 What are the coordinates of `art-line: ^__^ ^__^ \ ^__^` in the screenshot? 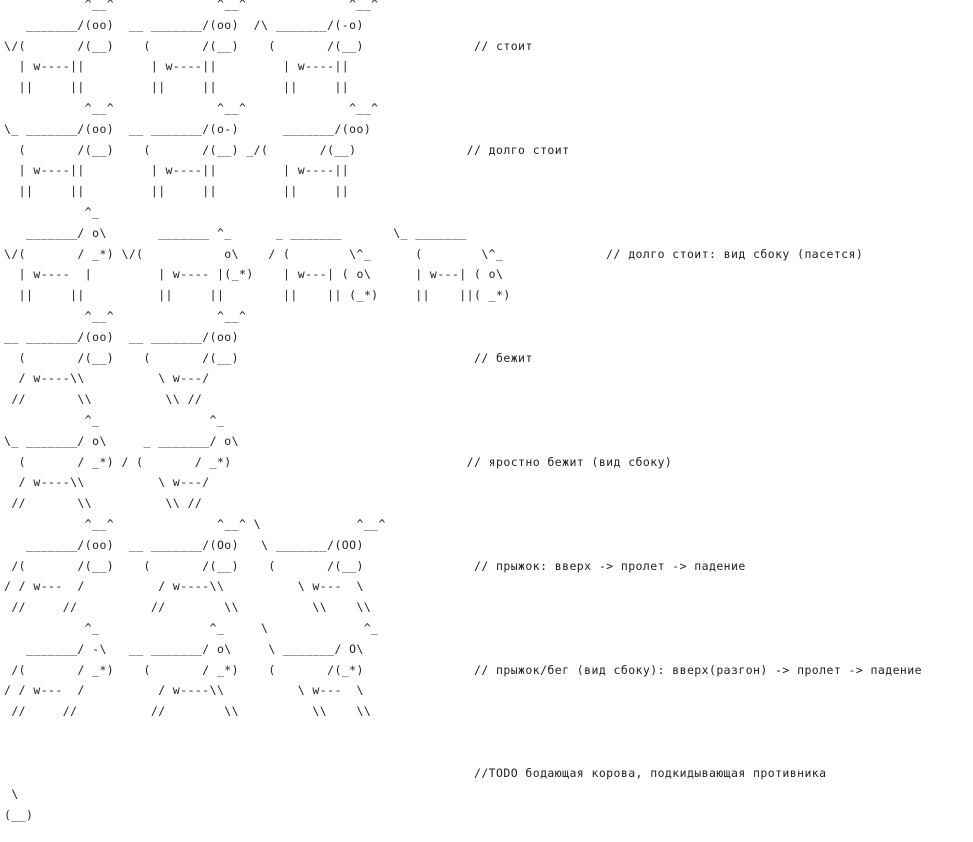 It's located at (195, 523).